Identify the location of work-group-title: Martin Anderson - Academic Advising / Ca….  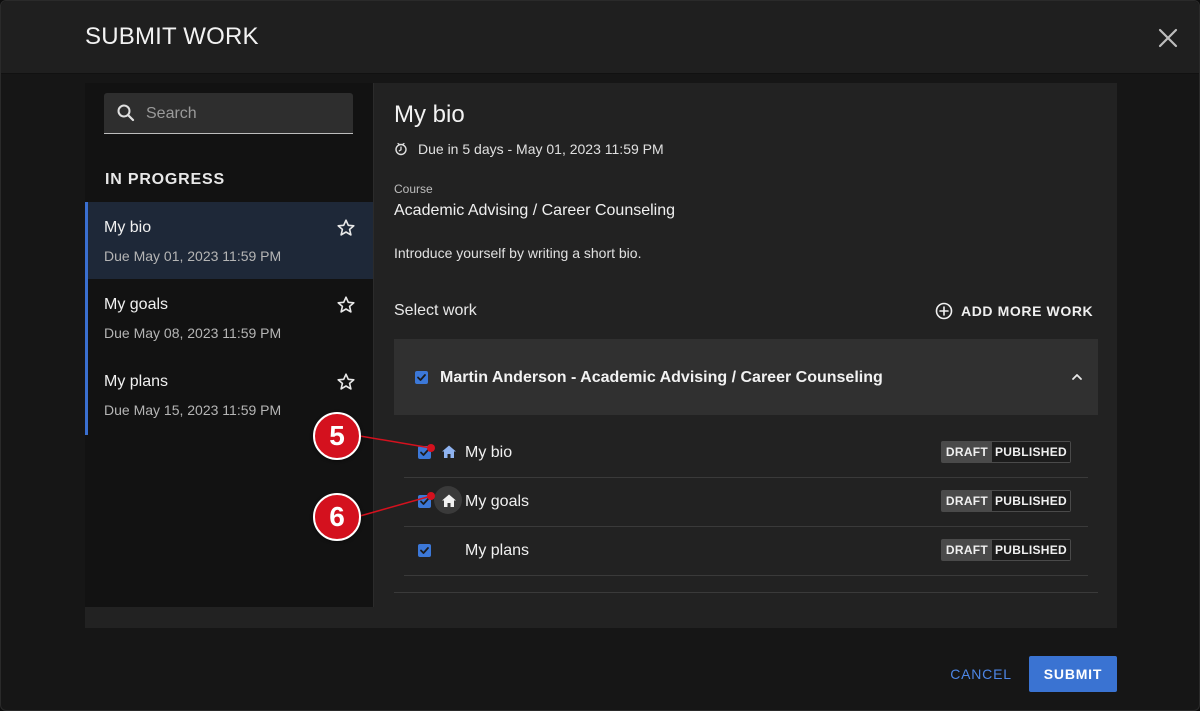
(661, 377).